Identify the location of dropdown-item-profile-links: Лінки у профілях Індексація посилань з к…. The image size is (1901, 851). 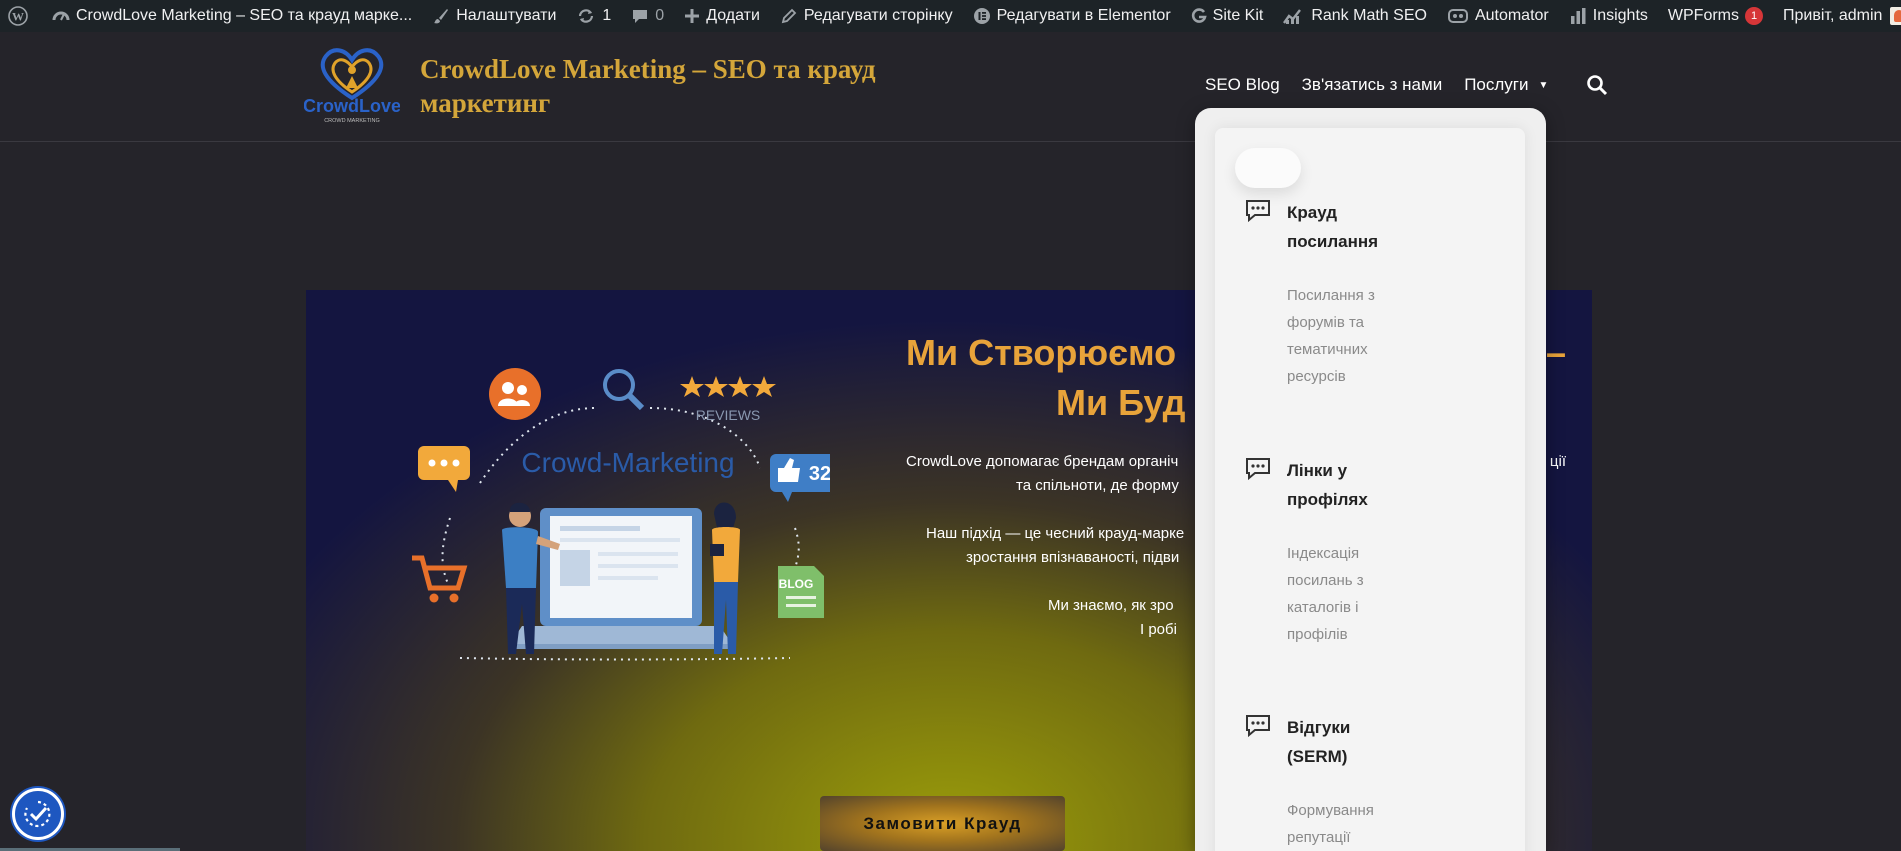
(1392, 552).